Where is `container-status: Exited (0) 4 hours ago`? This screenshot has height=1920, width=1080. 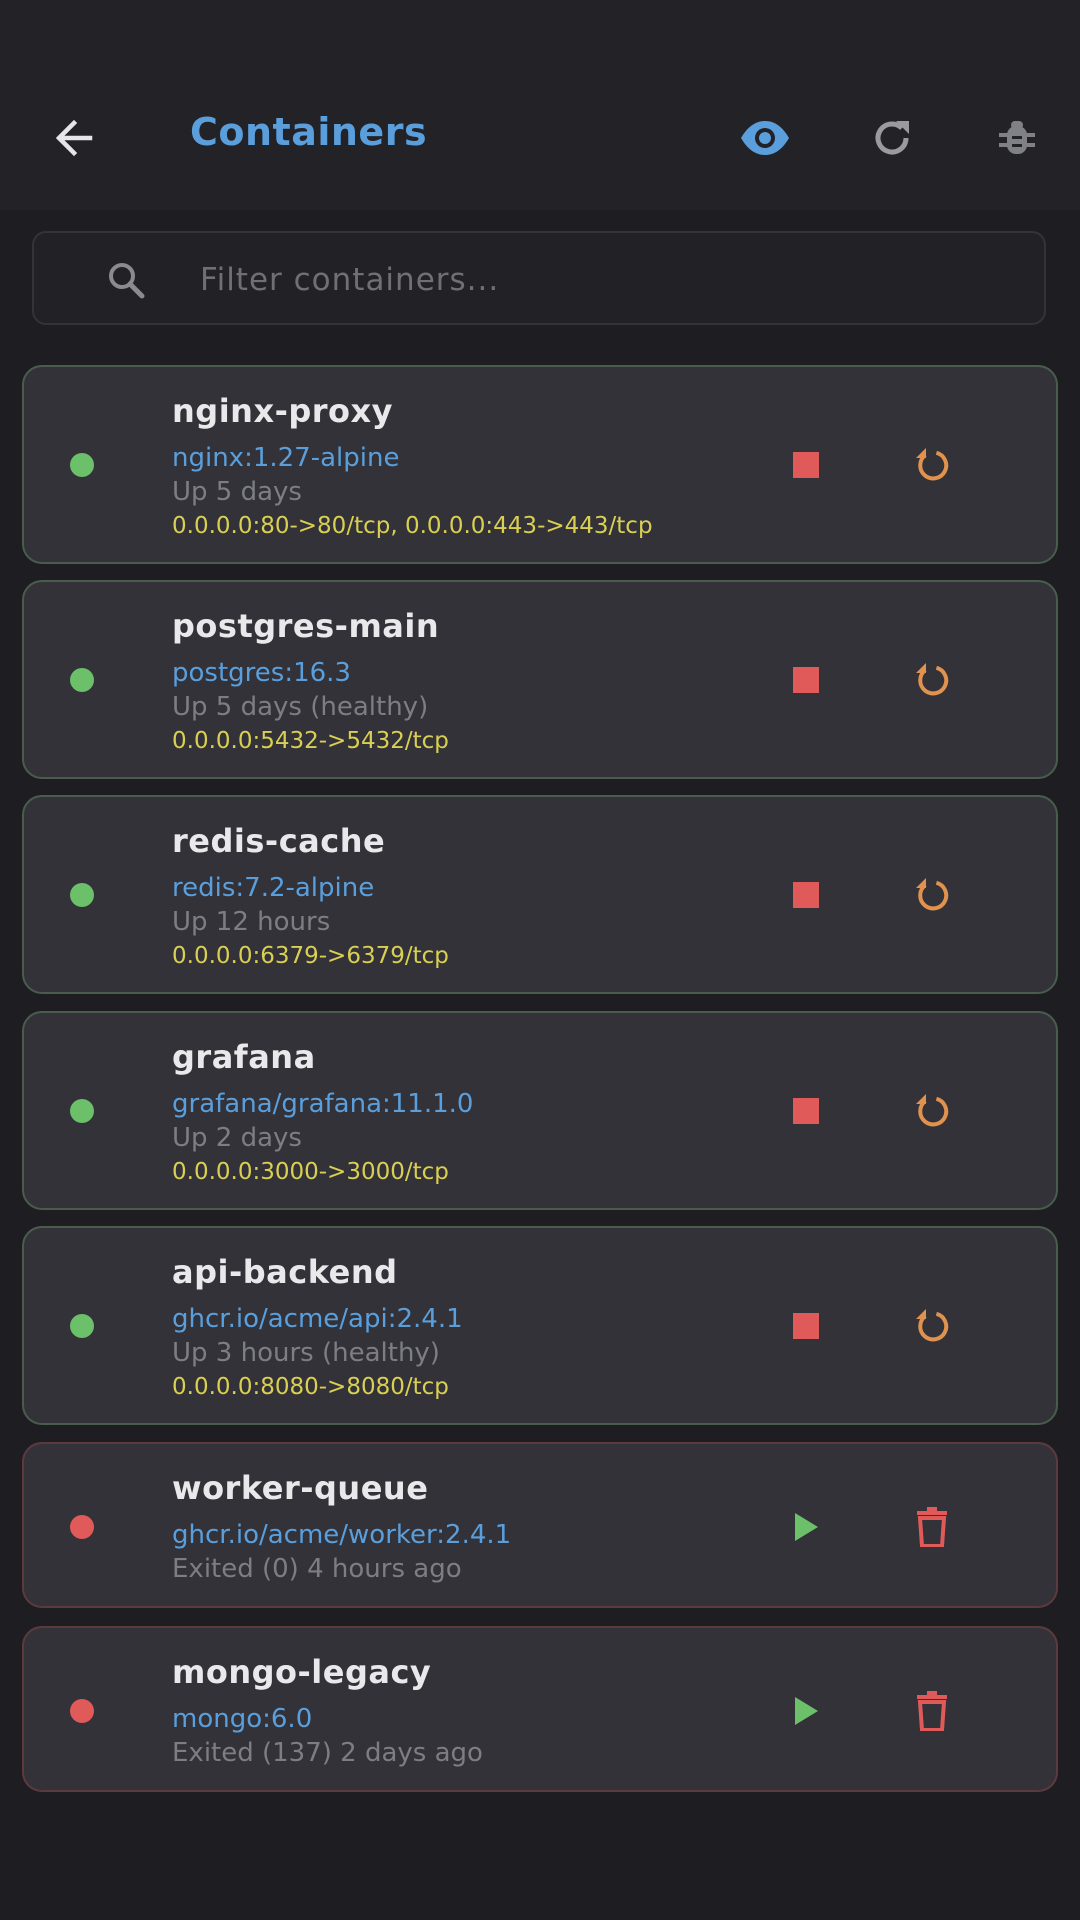
container-status: Exited (0) 4 hours ago is located at coordinates (317, 1569).